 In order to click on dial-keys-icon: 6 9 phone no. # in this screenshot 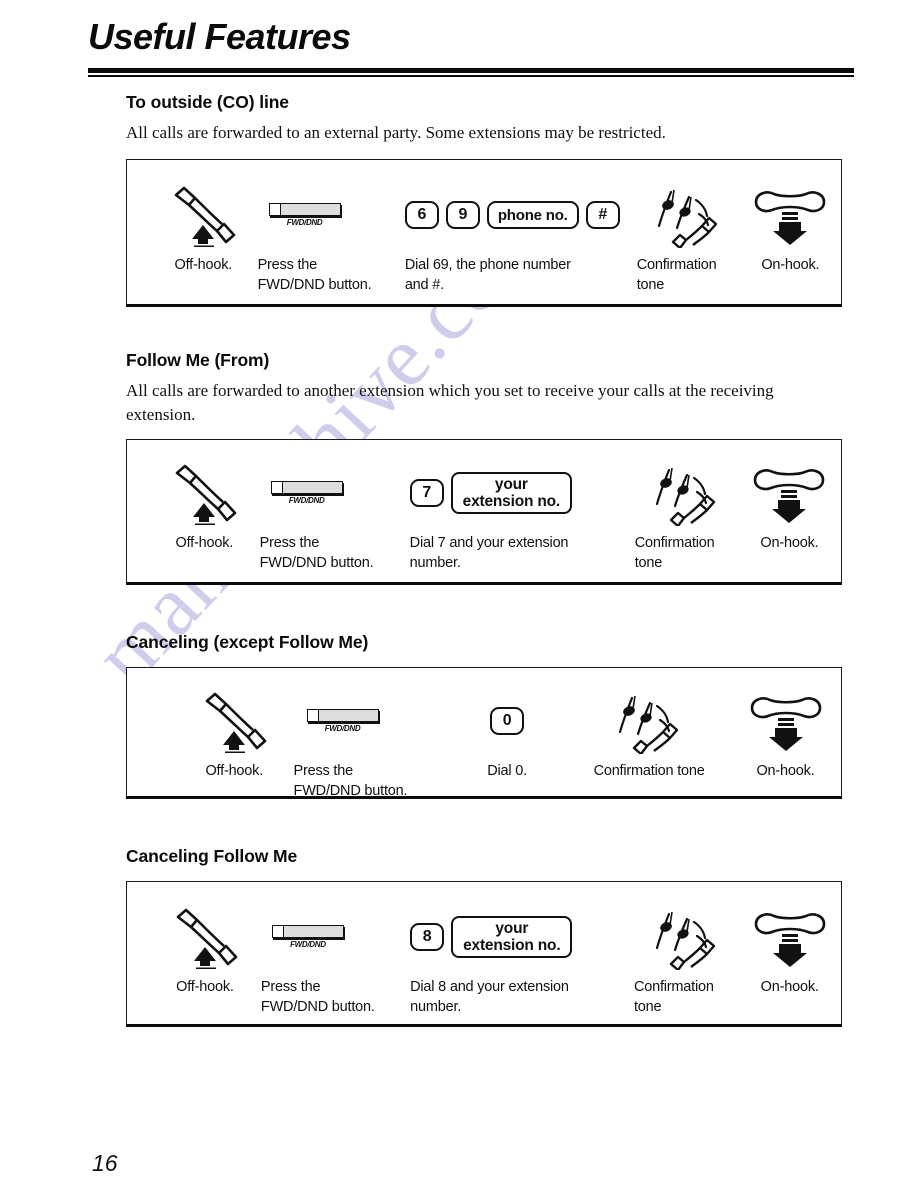, I will do `click(520, 215)`.